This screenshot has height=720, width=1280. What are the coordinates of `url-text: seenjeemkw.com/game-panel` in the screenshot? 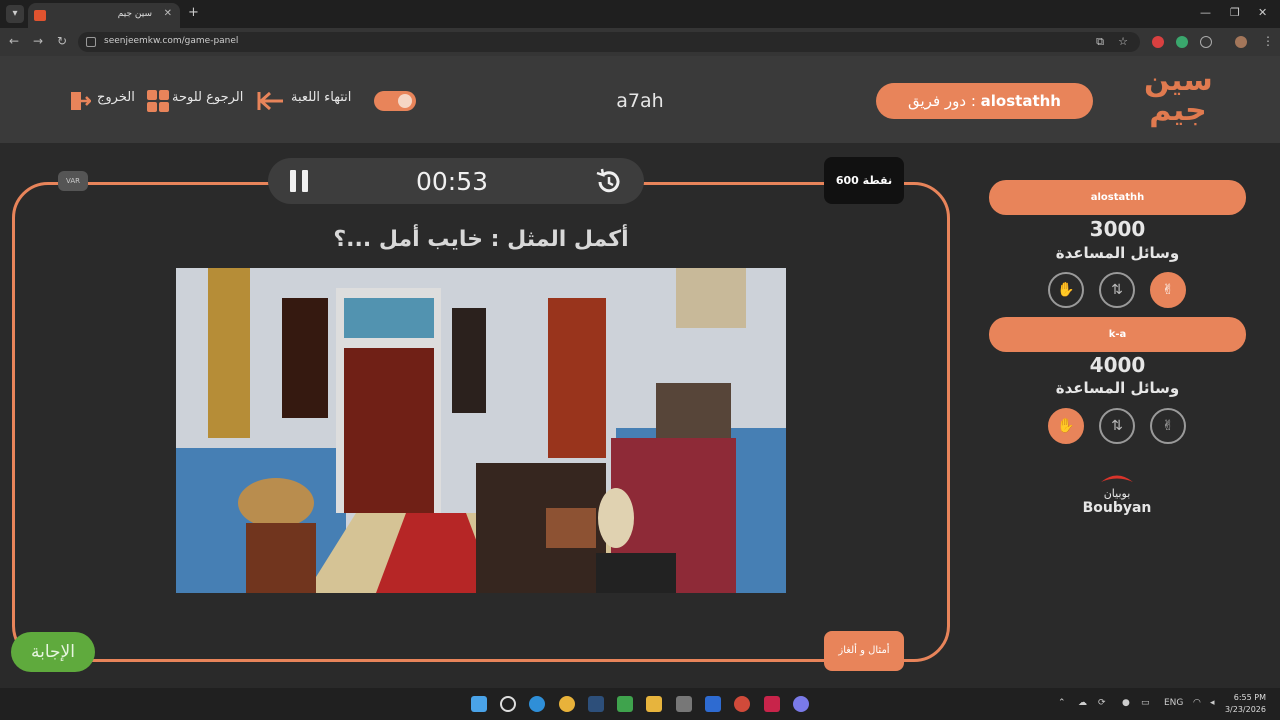 It's located at (171, 41).